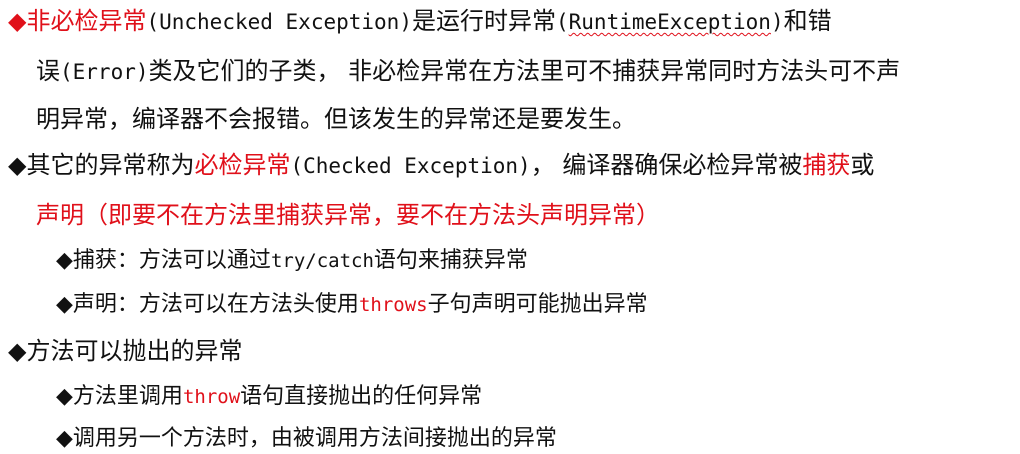  I want to click on term-english: (Checked Exception), so click(410, 166).